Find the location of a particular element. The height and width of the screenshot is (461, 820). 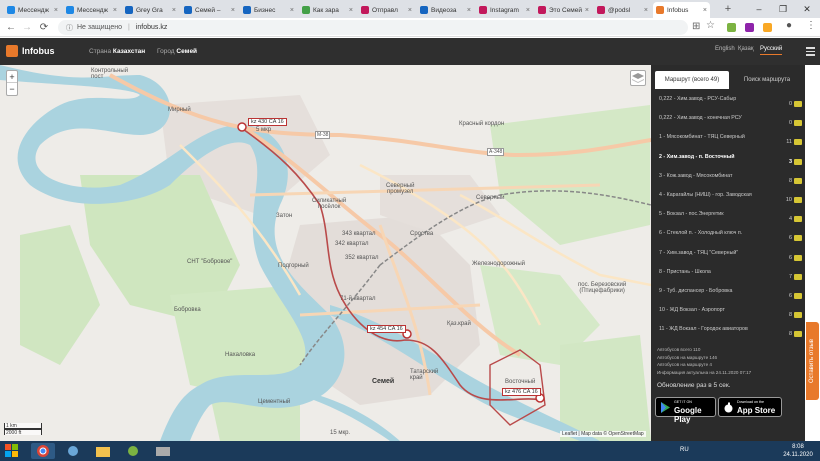

close-window-button: ✕ is located at coordinates (807, 9).